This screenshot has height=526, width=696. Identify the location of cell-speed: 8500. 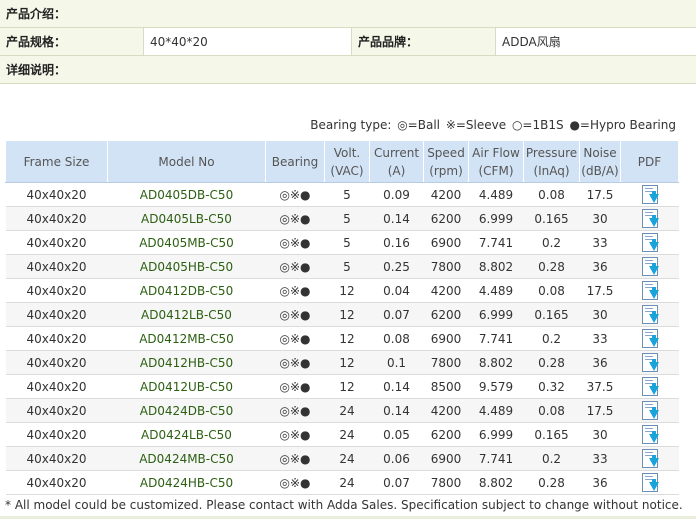
(446, 386).